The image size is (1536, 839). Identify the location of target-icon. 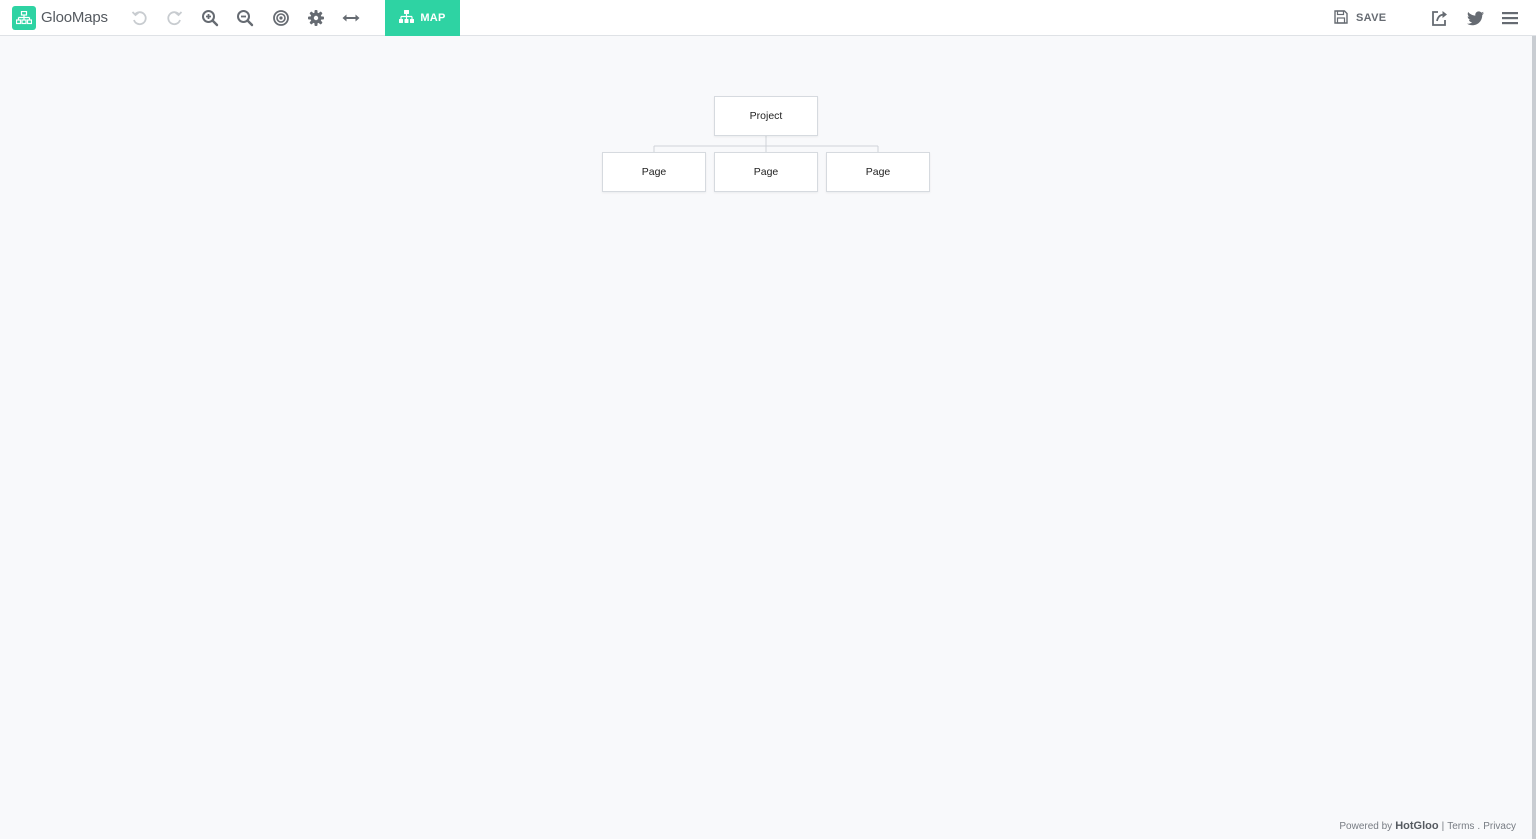
(281, 18).